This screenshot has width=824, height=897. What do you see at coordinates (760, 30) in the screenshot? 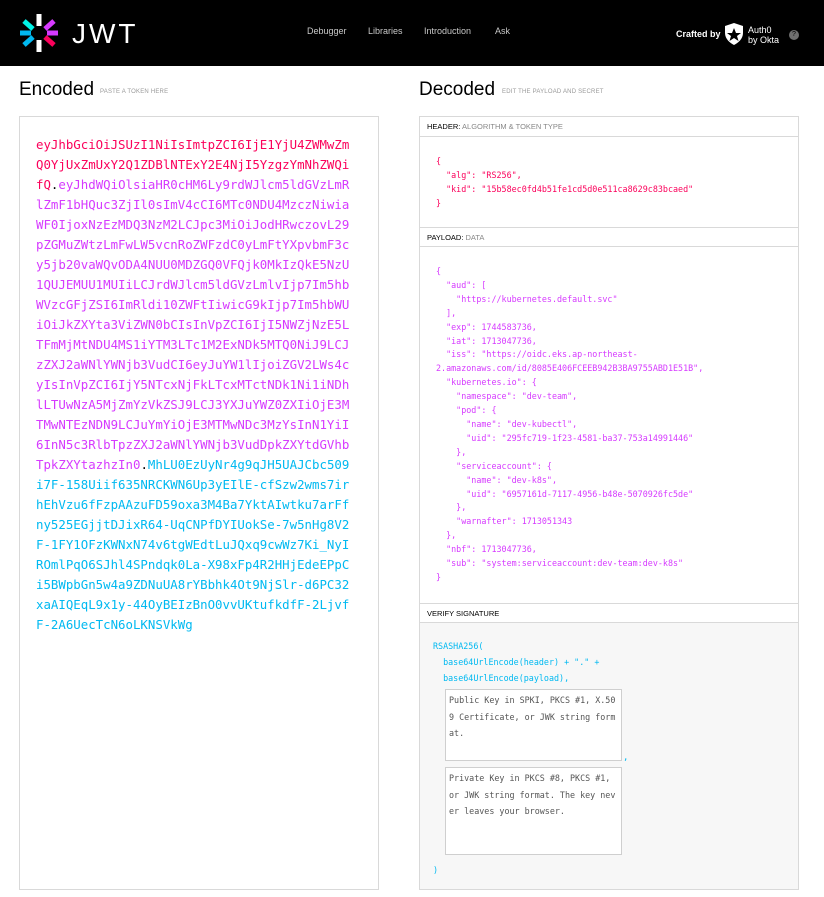
I see `auth0-line1: Auth0` at bounding box center [760, 30].